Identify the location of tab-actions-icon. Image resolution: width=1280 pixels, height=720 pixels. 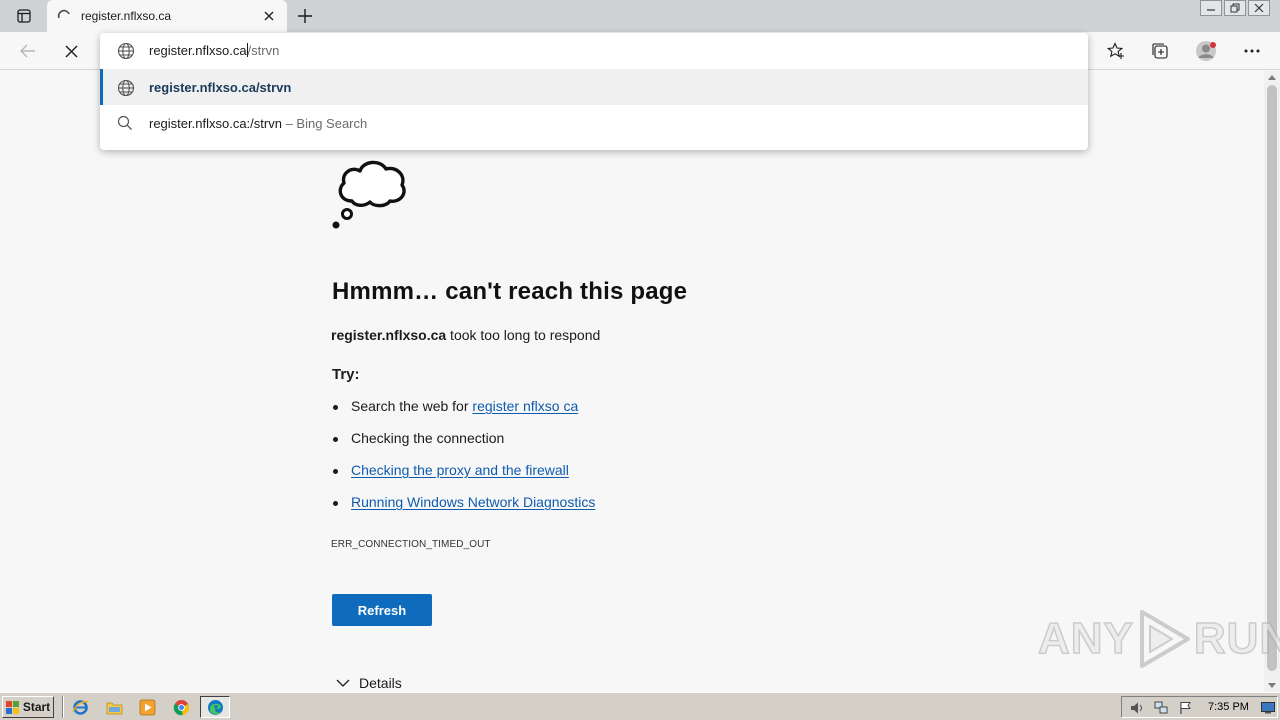
(24, 16).